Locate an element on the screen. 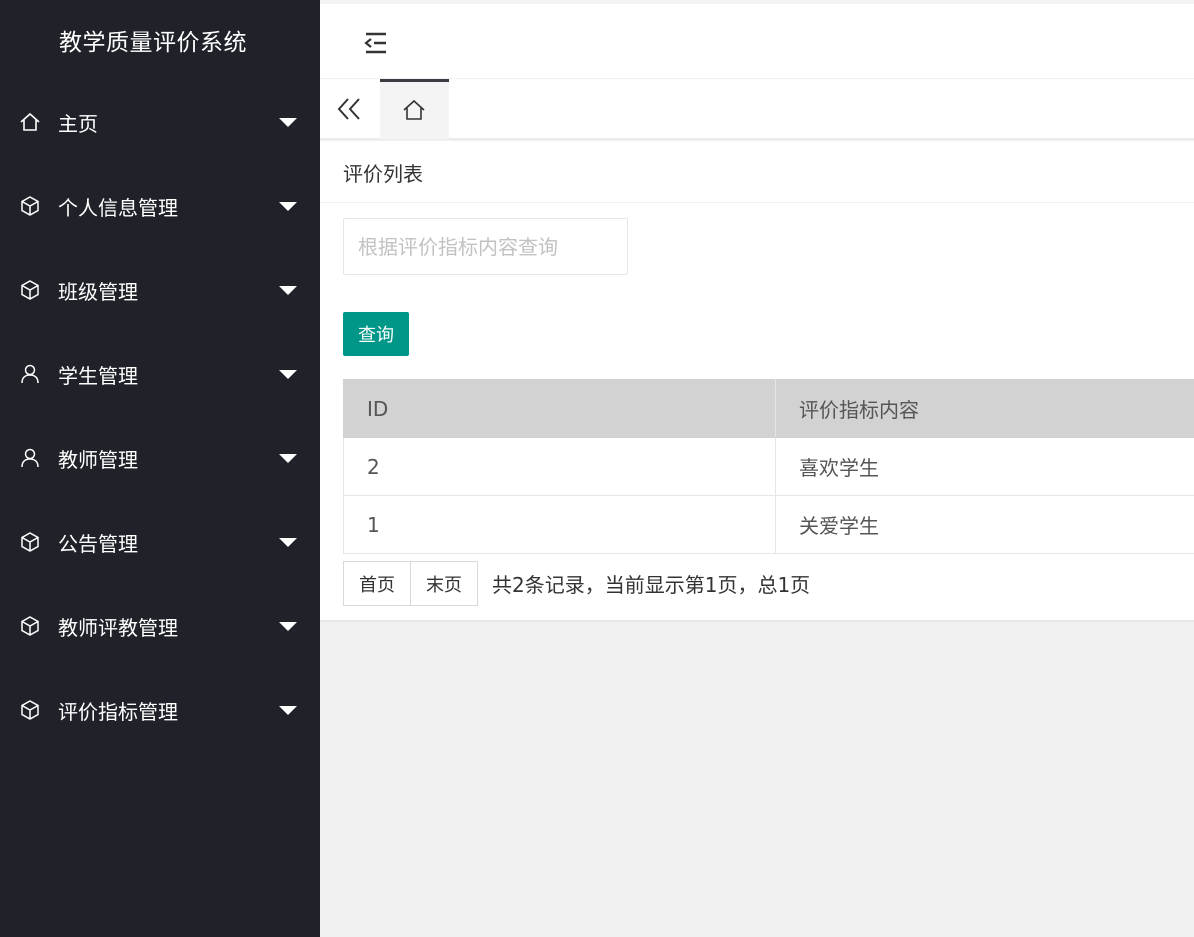  table-row: 1 关爱学生 is located at coordinates (768, 524).